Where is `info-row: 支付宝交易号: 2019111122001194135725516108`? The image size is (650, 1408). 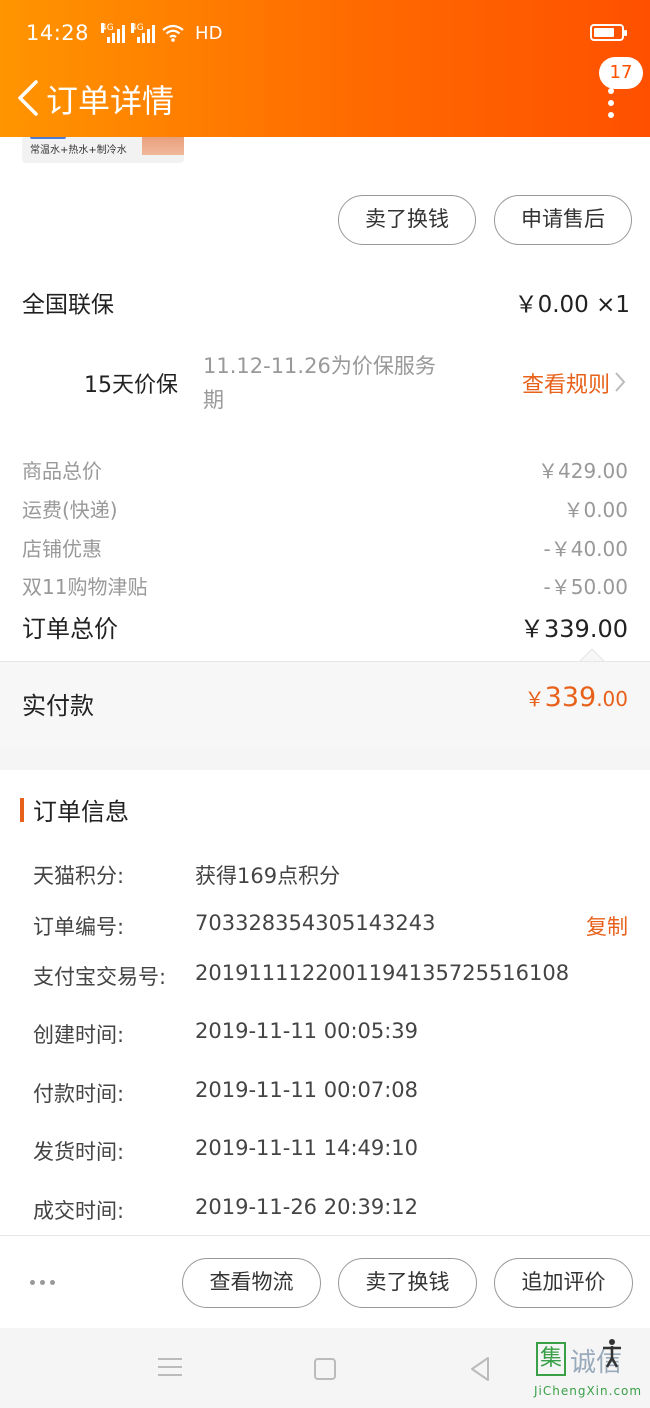
info-row: 支付宝交易号: 2019111122001194135725516108 is located at coordinates (330, 976).